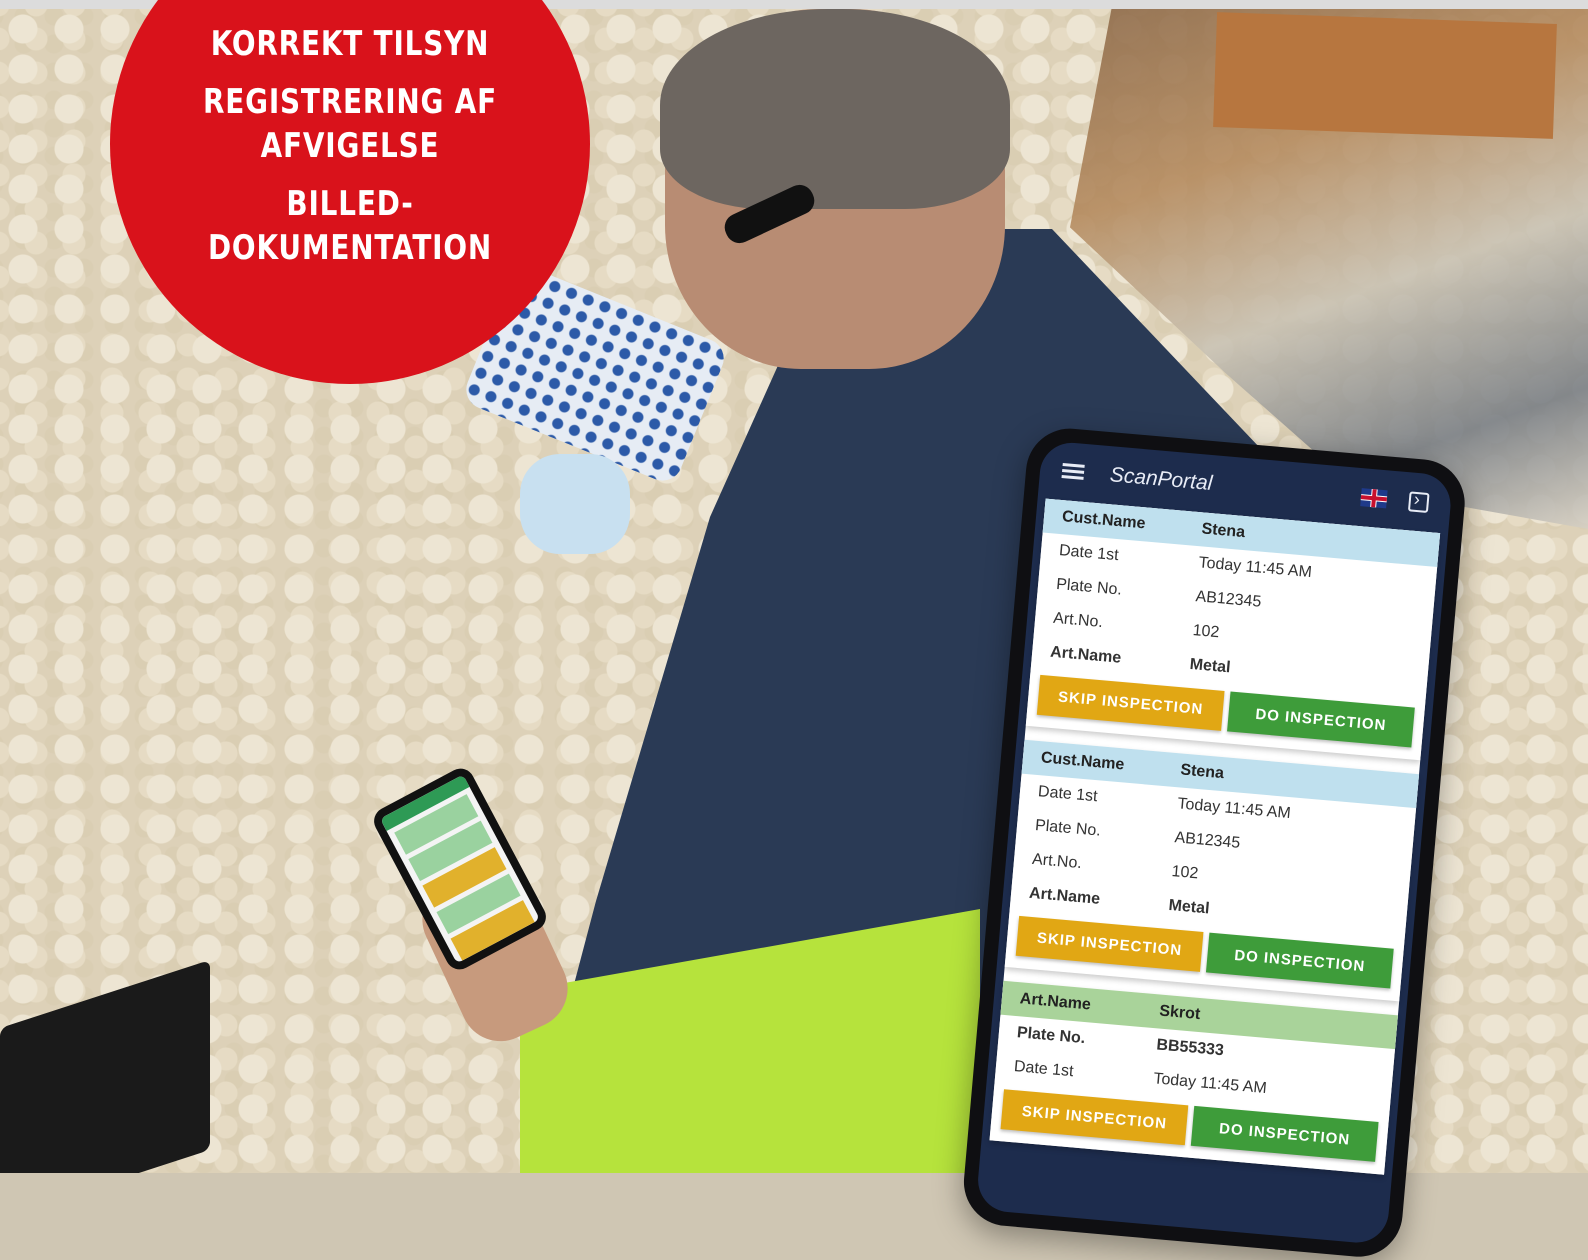  Describe the element at coordinates (835, 109) in the screenshot. I see `worker-hair` at that location.